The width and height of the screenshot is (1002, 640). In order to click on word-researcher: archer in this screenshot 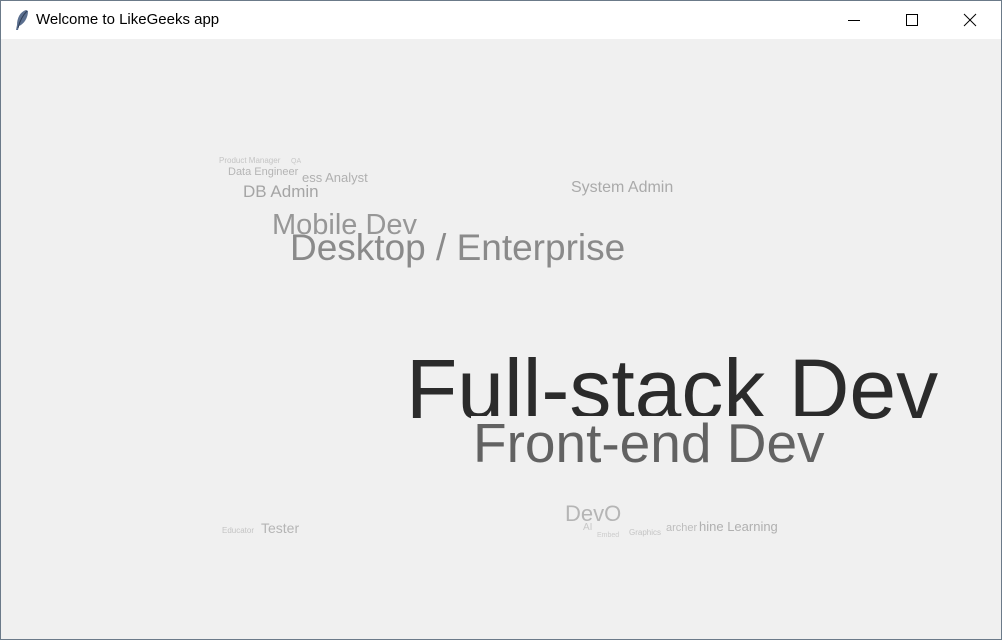, I will do `click(682, 528)`.